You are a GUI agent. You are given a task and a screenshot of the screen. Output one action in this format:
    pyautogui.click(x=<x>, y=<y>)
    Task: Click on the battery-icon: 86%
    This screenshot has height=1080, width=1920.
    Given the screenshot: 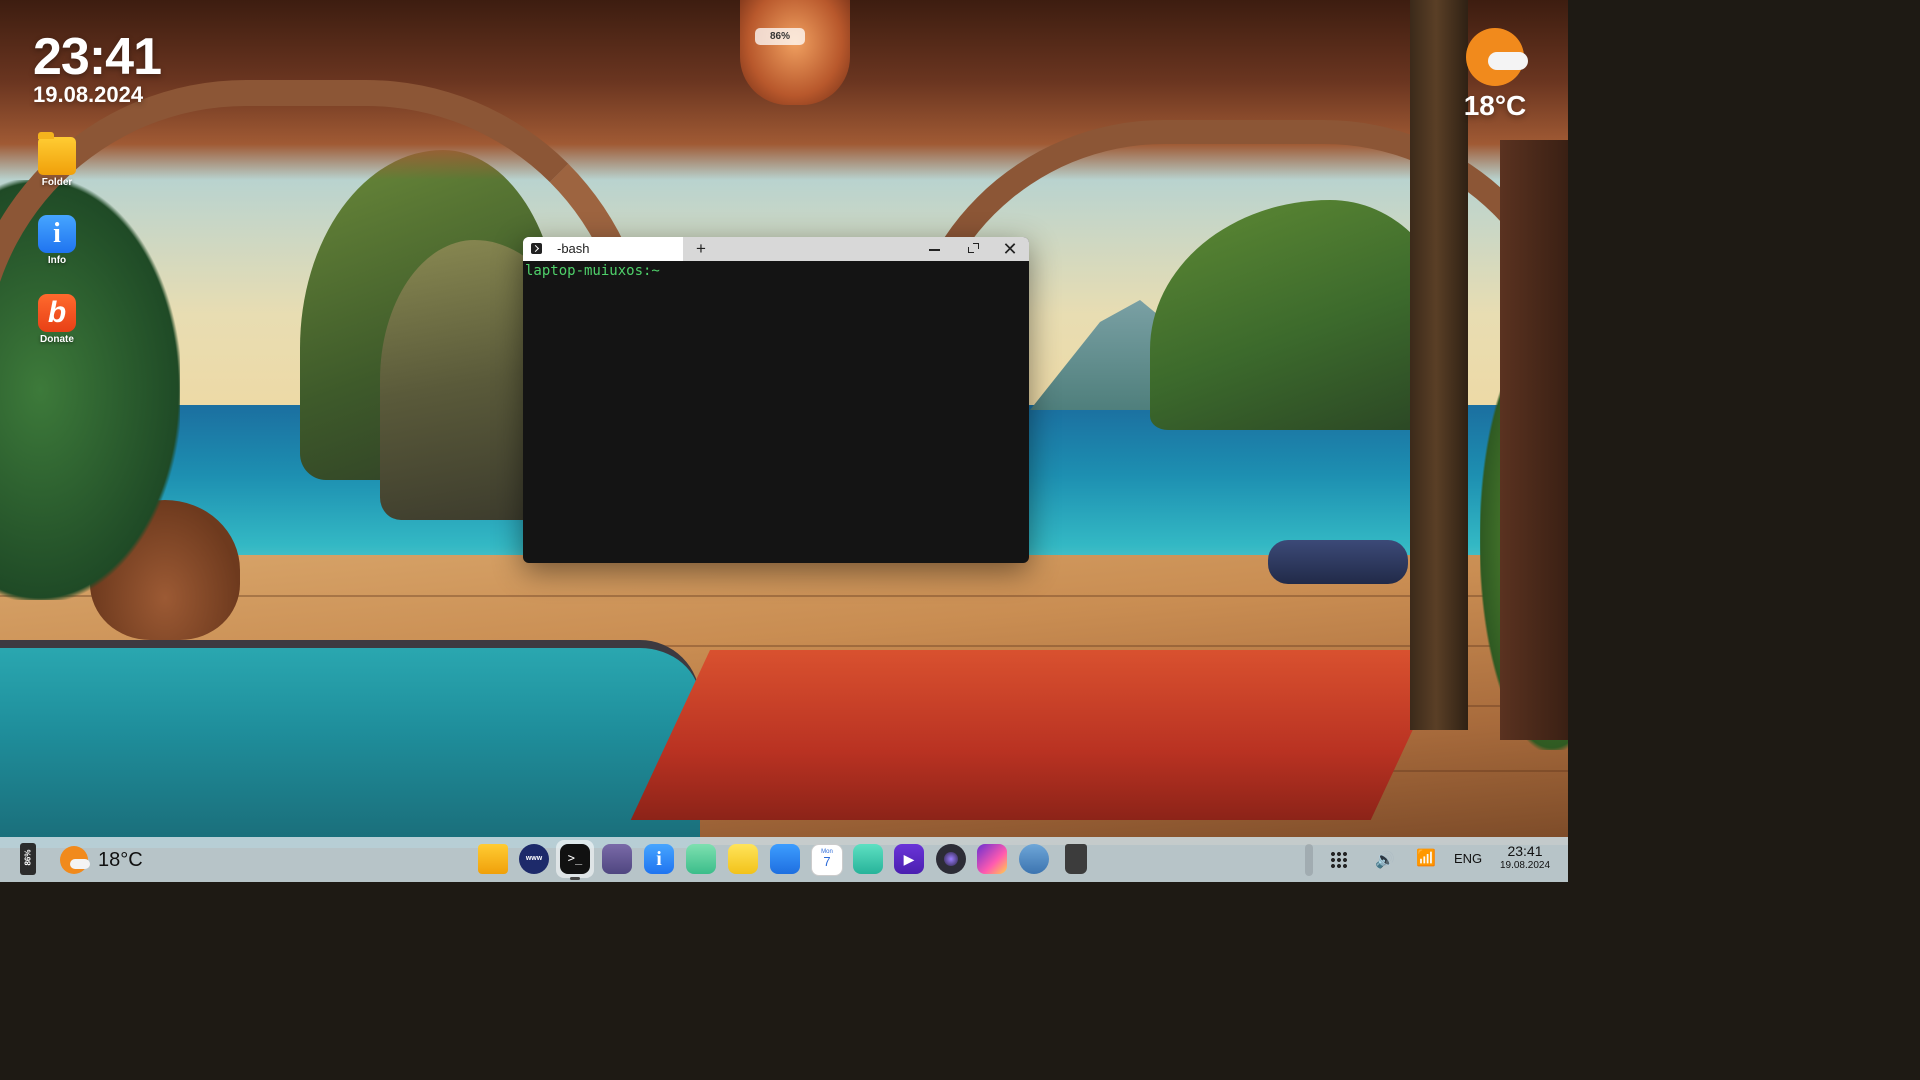 What is the action you would take?
    pyautogui.click(x=28, y=859)
    